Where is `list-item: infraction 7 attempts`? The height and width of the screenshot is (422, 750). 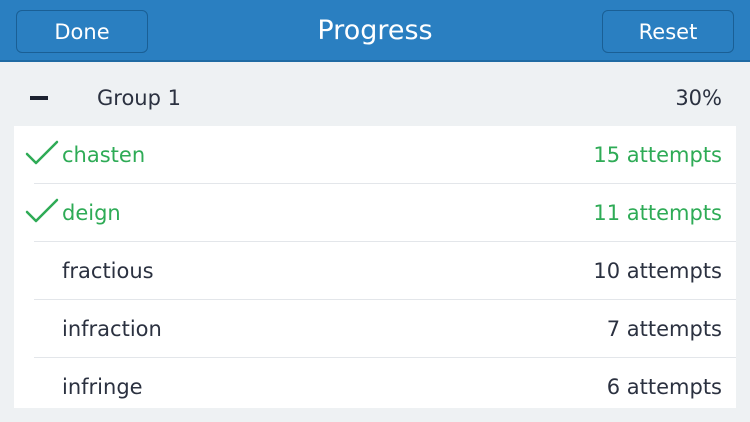
list-item: infraction 7 attempts is located at coordinates (385, 329).